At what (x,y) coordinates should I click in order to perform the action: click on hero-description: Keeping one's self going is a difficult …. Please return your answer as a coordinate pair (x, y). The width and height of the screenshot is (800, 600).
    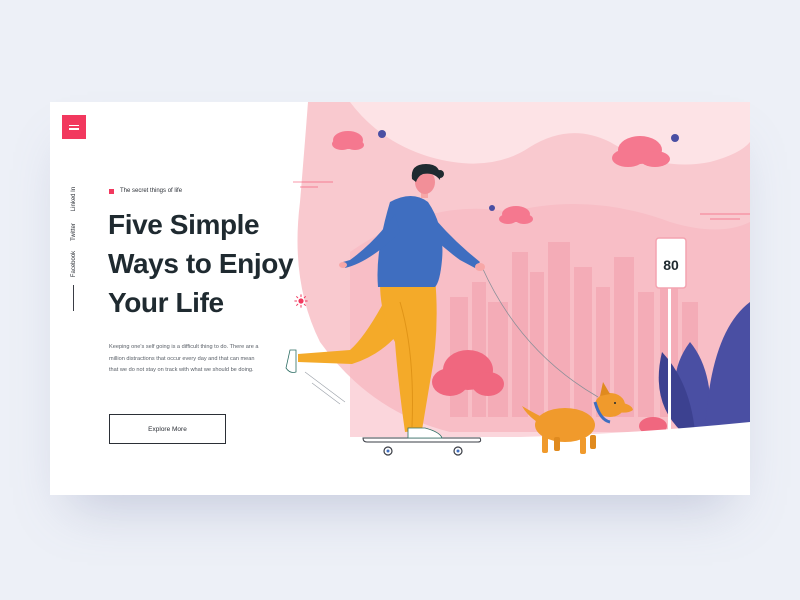
    Looking at the image, I should click on (184, 359).